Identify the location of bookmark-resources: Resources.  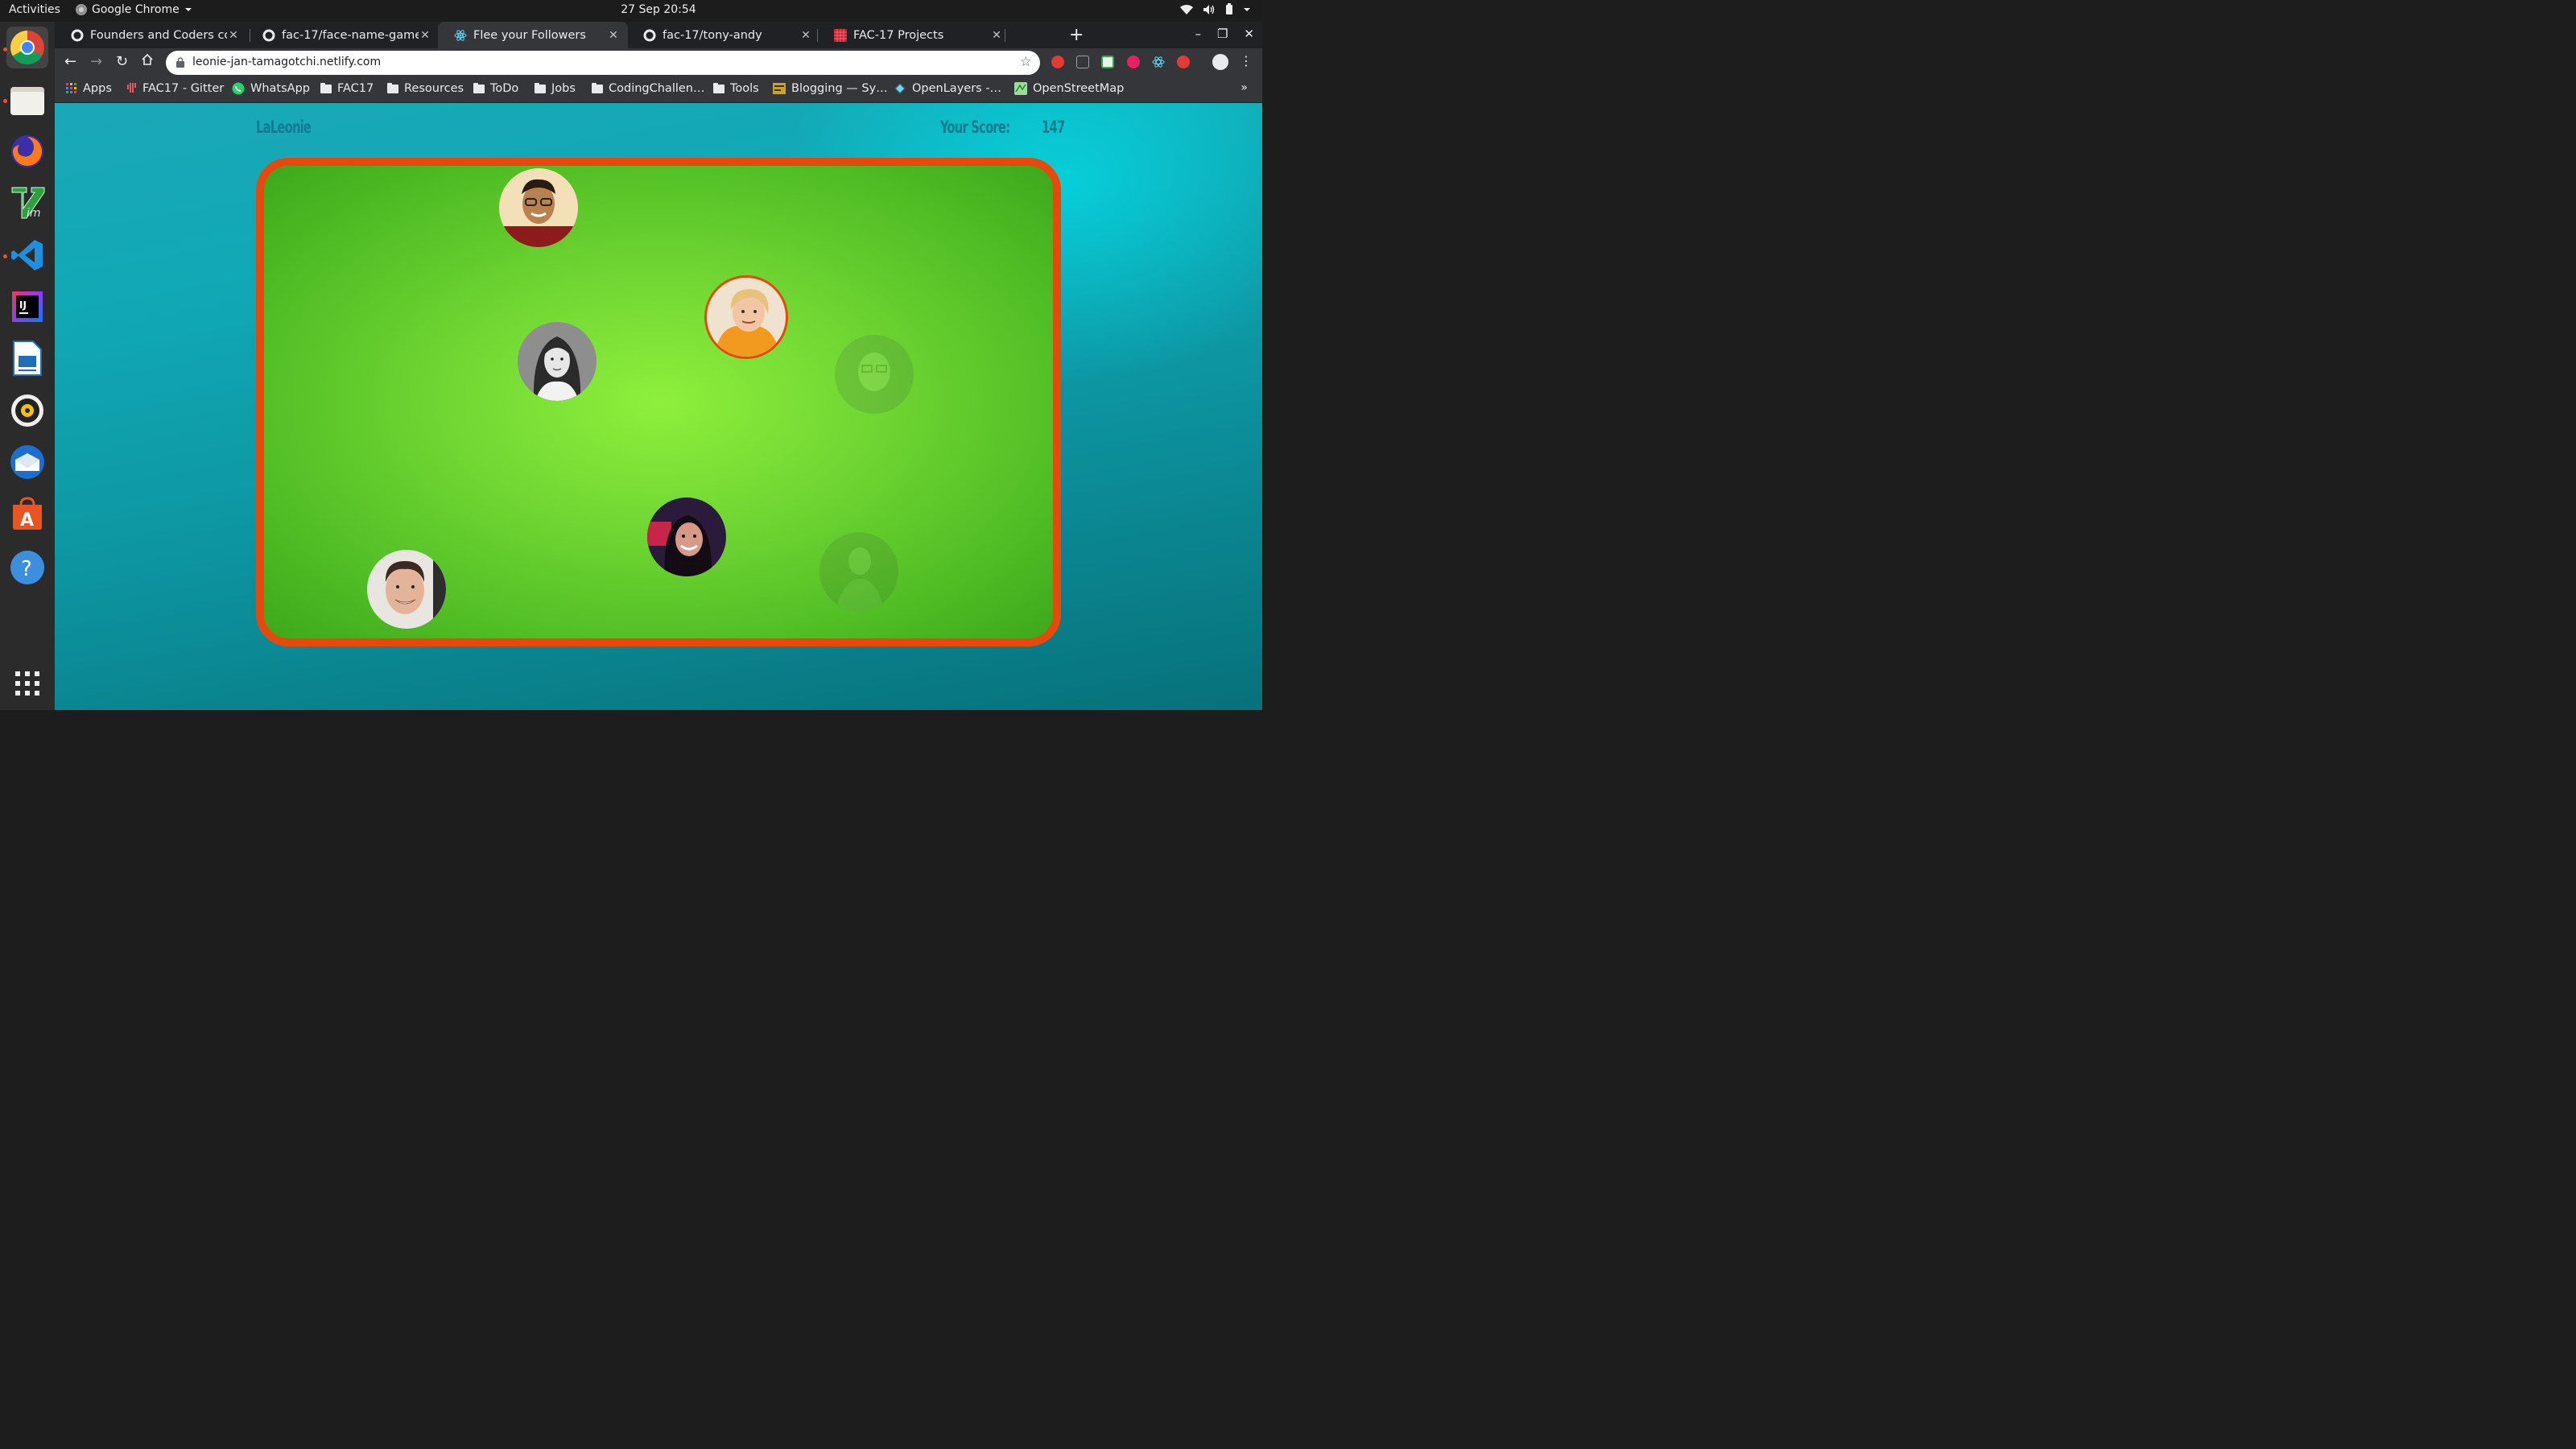
(425, 88).